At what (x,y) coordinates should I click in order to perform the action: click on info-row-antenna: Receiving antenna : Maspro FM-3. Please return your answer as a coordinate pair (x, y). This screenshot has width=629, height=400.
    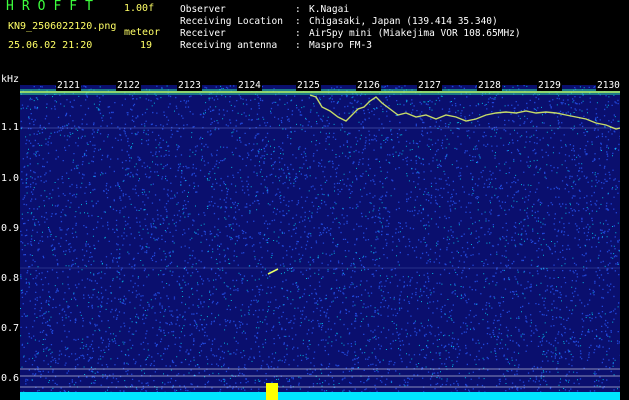
    Looking at the image, I should click on (350, 46).